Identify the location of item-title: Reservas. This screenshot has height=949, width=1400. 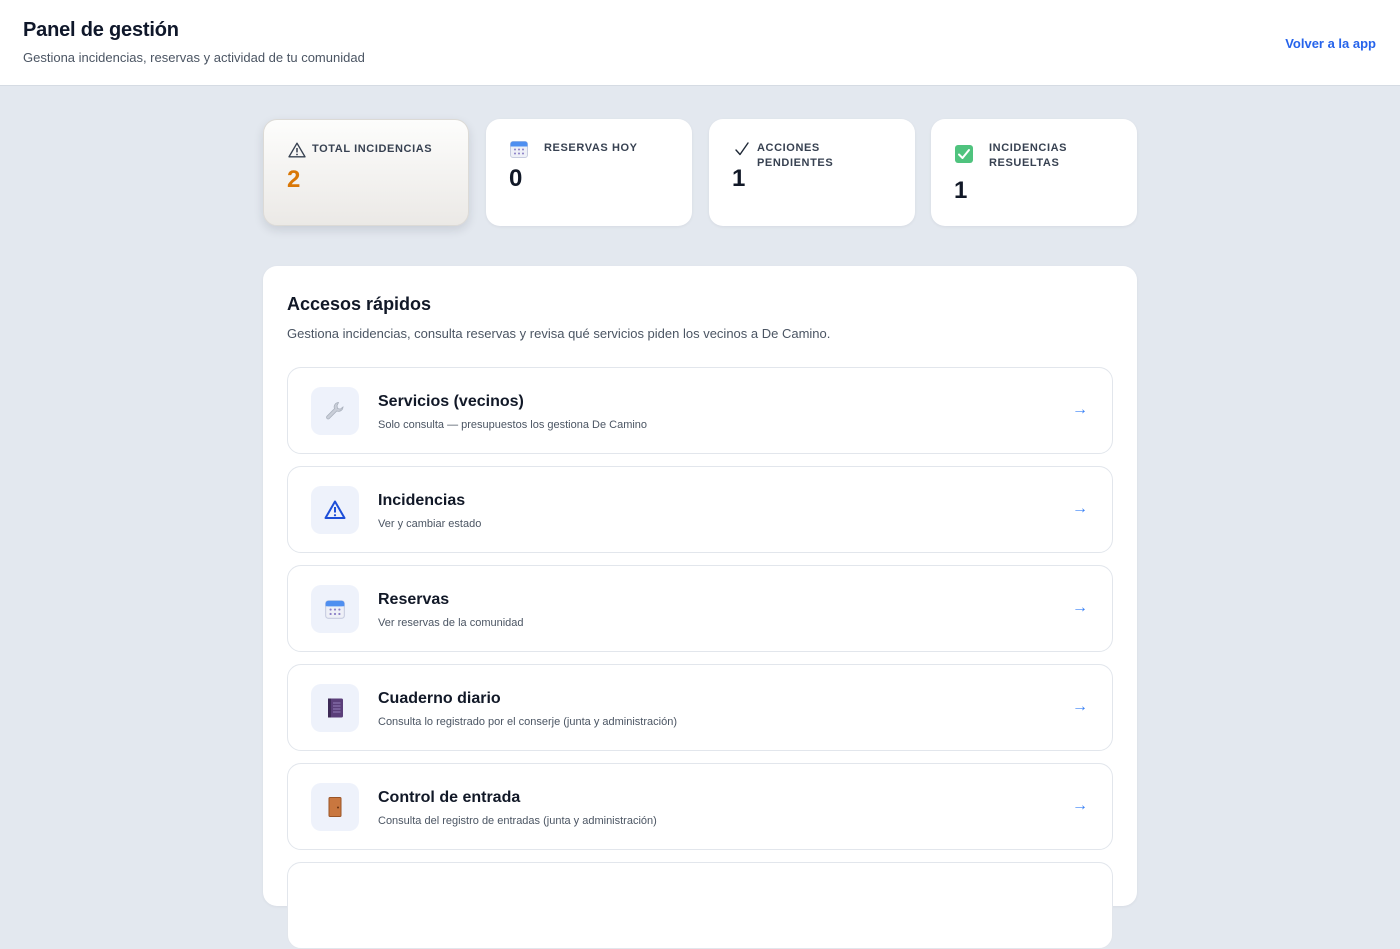
(414, 599).